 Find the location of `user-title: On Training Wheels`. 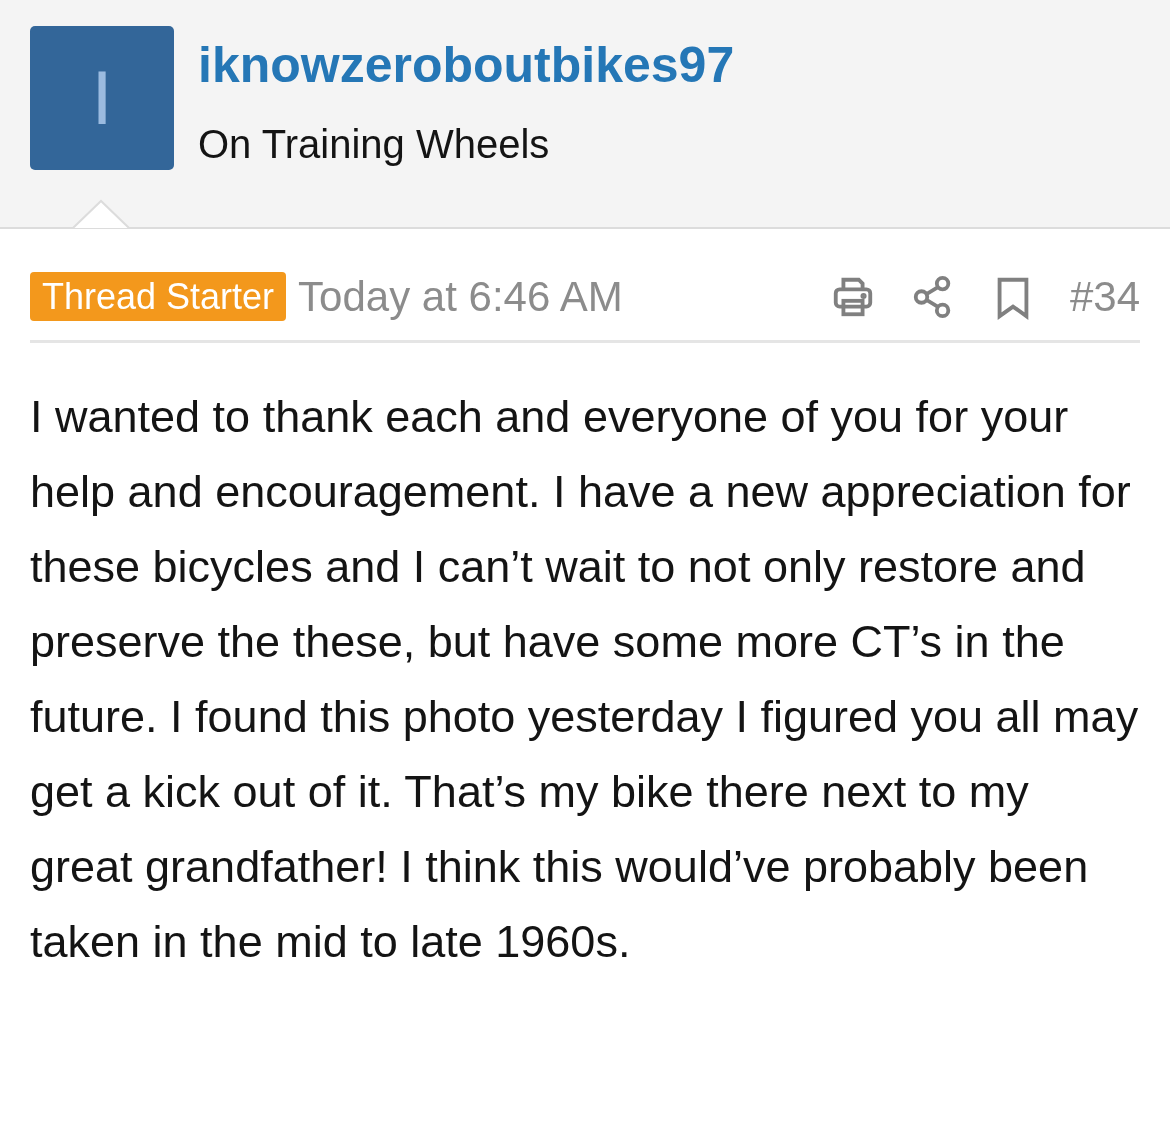

user-title: On Training Wheels is located at coordinates (374, 144).